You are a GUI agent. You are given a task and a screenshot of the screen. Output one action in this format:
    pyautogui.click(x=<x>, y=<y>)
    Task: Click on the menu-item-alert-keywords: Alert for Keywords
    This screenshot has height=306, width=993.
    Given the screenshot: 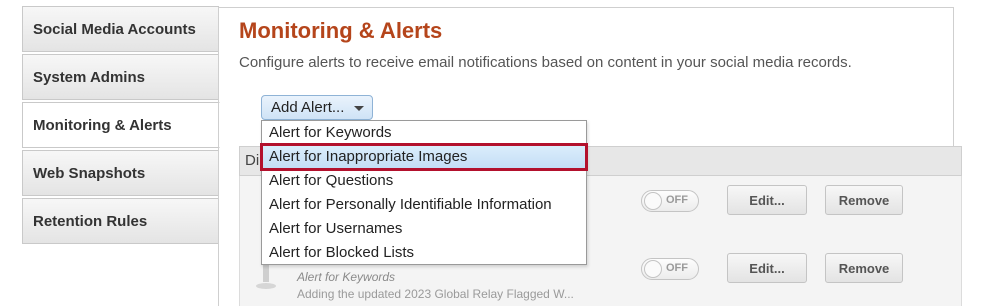 What is the action you would take?
    pyautogui.click(x=424, y=133)
    